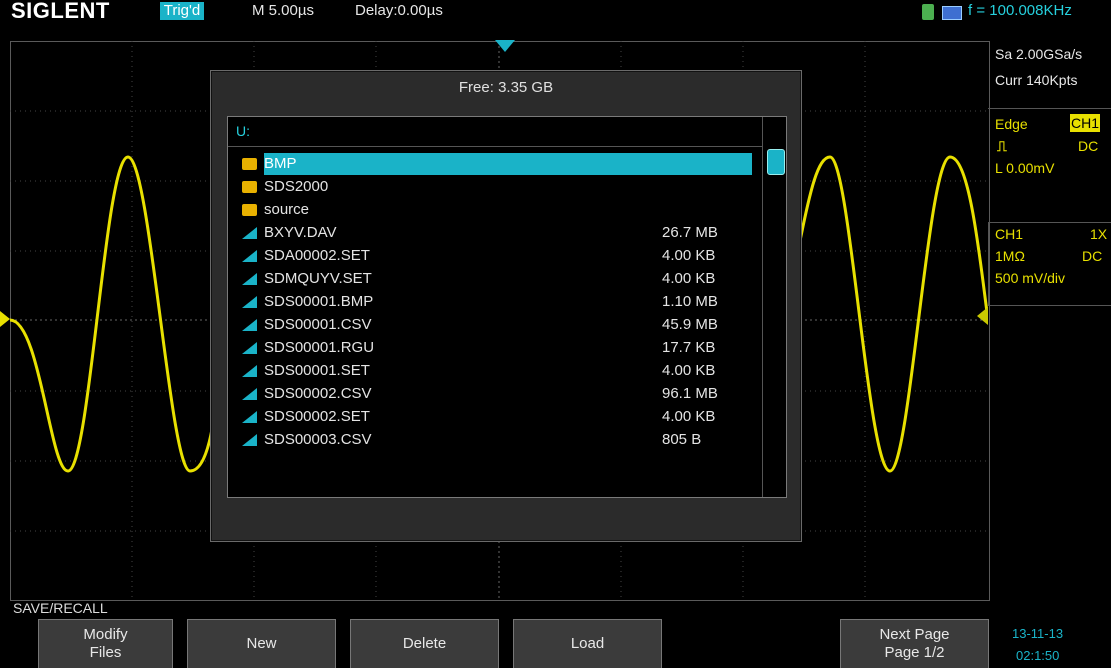  What do you see at coordinates (505, 46) in the screenshot?
I see `trigger-position-marker` at bounding box center [505, 46].